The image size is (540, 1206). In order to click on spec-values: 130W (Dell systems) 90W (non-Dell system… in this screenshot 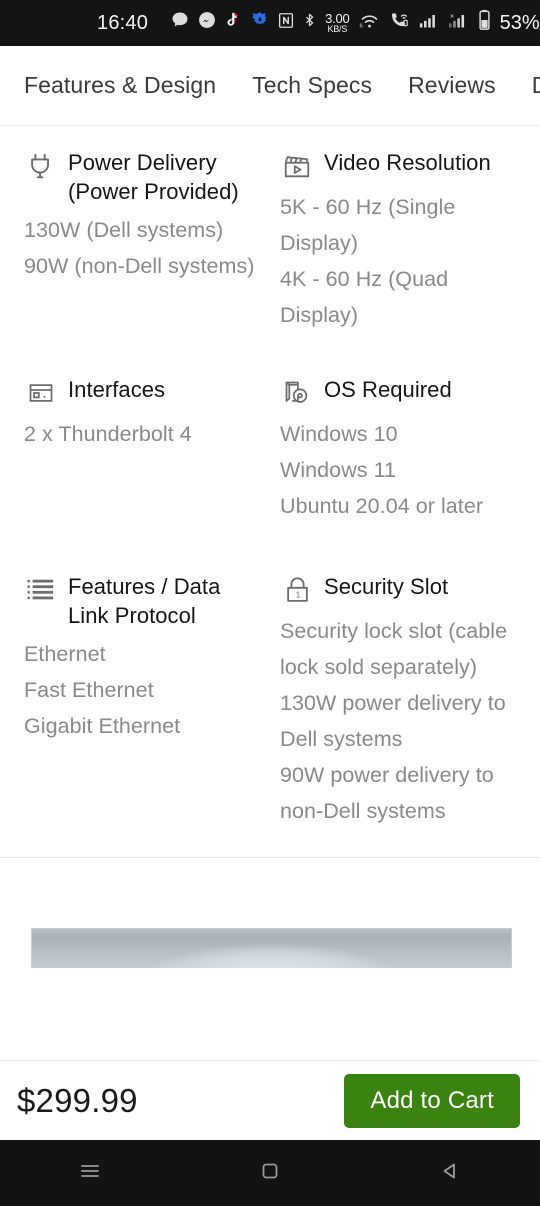, I will do `click(140, 248)`.